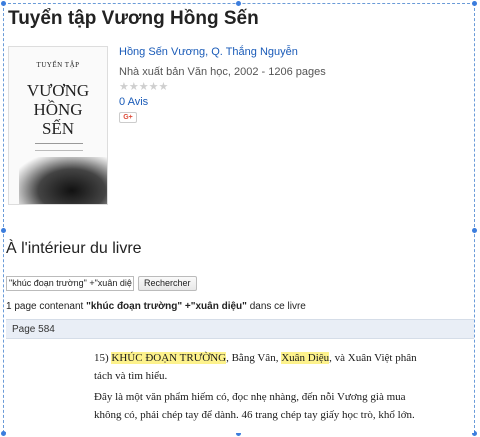  Describe the element at coordinates (58, 90) in the screenshot. I see `cover-title-line1: VƯƠNG` at that location.